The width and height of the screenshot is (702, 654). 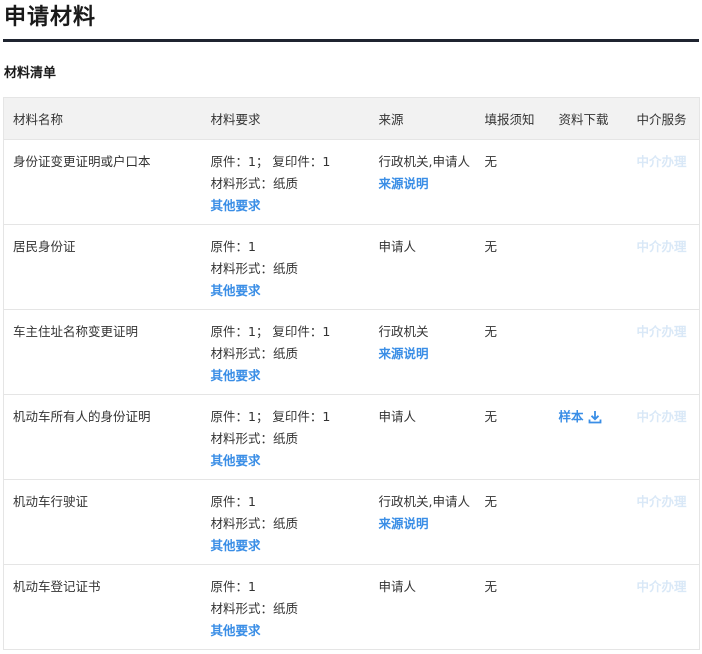 I want to click on table-header-row: 材料名称 材料要求 来源 填报须知 资料下载 中介服务, so click(x=351, y=118).